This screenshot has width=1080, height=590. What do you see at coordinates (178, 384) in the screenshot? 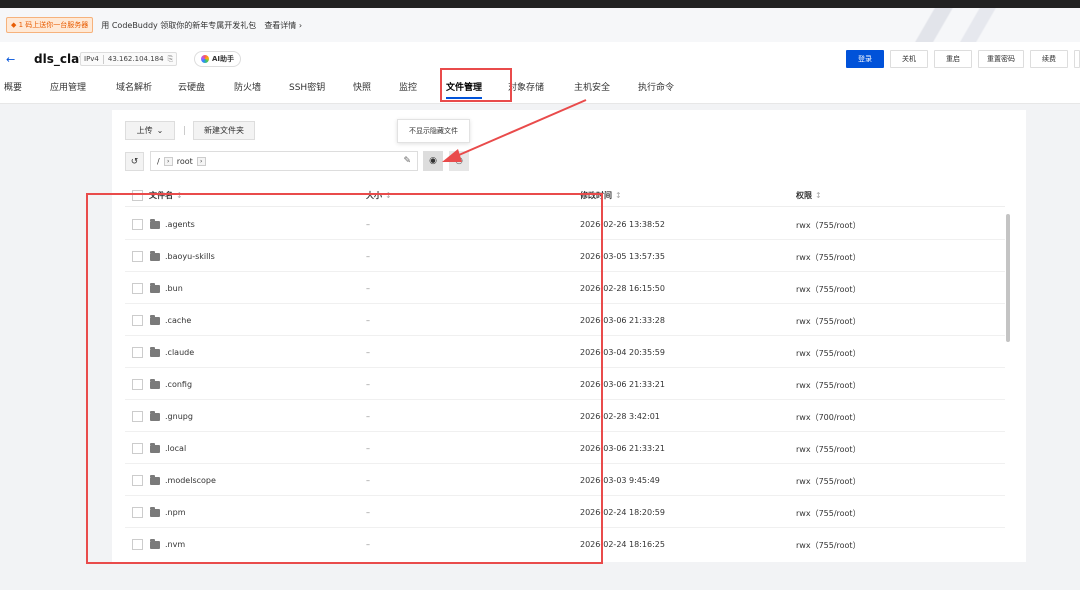
I see `file-name: .config` at bounding box center [178, 384].